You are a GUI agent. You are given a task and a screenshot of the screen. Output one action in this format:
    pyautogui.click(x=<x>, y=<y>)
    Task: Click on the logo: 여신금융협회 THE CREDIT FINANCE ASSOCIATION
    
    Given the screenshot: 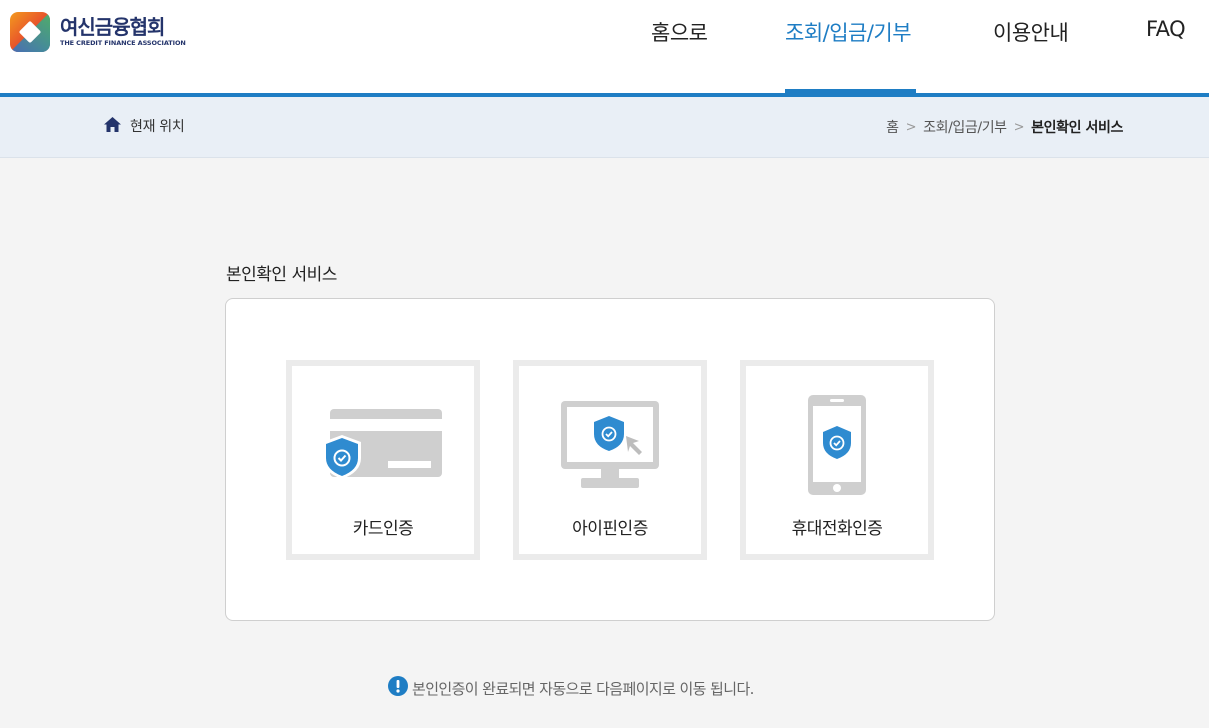 What is the action you would take?
    pyautogui.click(x=98, y=32)
    